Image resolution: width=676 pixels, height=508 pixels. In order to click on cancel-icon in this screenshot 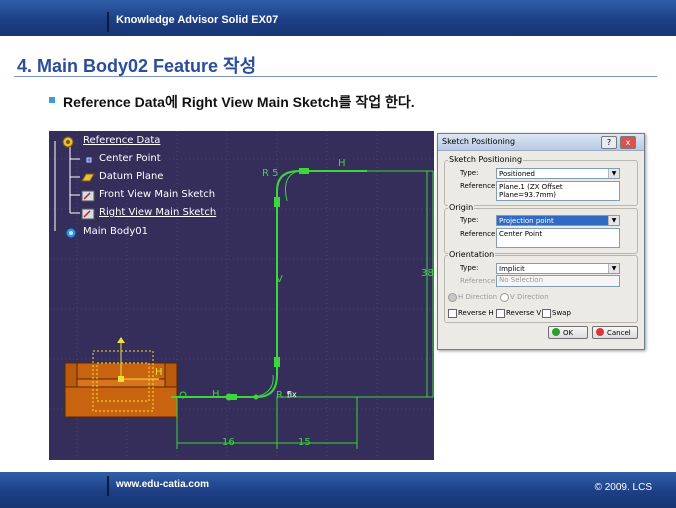, I will do `click(600, 332)`.